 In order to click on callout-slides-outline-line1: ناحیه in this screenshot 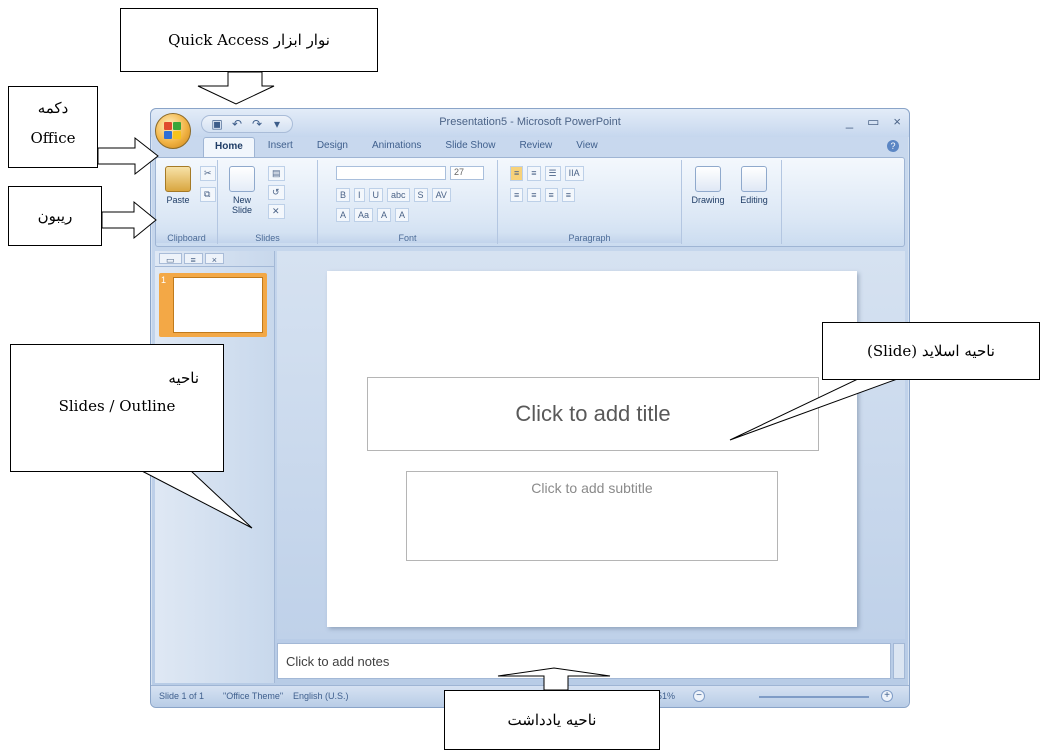, I will do `click(183, 378)`.